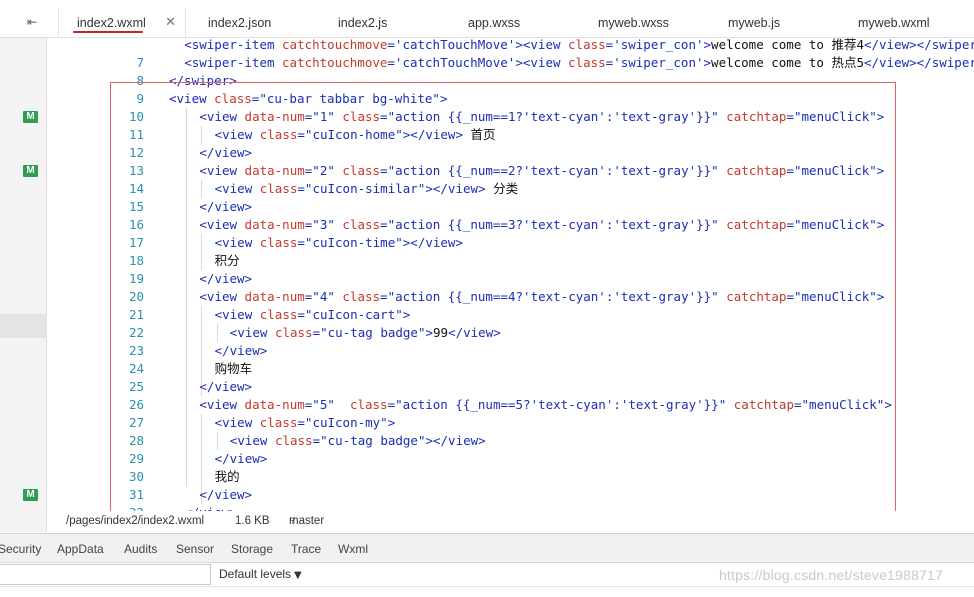 The width and height of the screenshot is (974, 597). Describe the element at coordinates (204, 261) in the screenshot. I see `code-line: 积分` at that location.